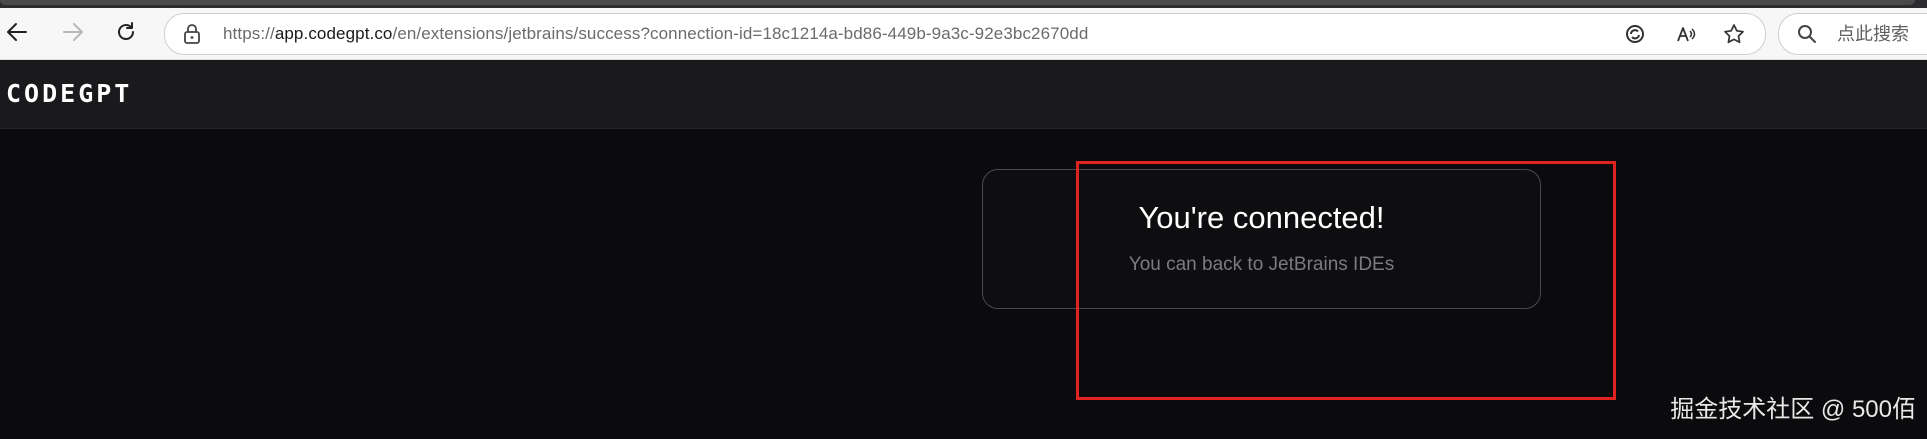 The width and height of the screenshot is (1927, 439). I want to click on reload-icon, so click(126, 34).